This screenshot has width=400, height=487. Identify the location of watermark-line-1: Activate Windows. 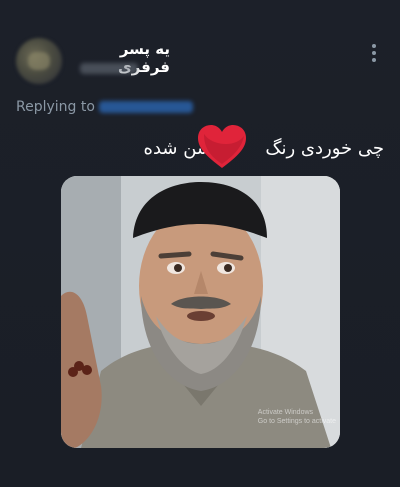
(285, 412).